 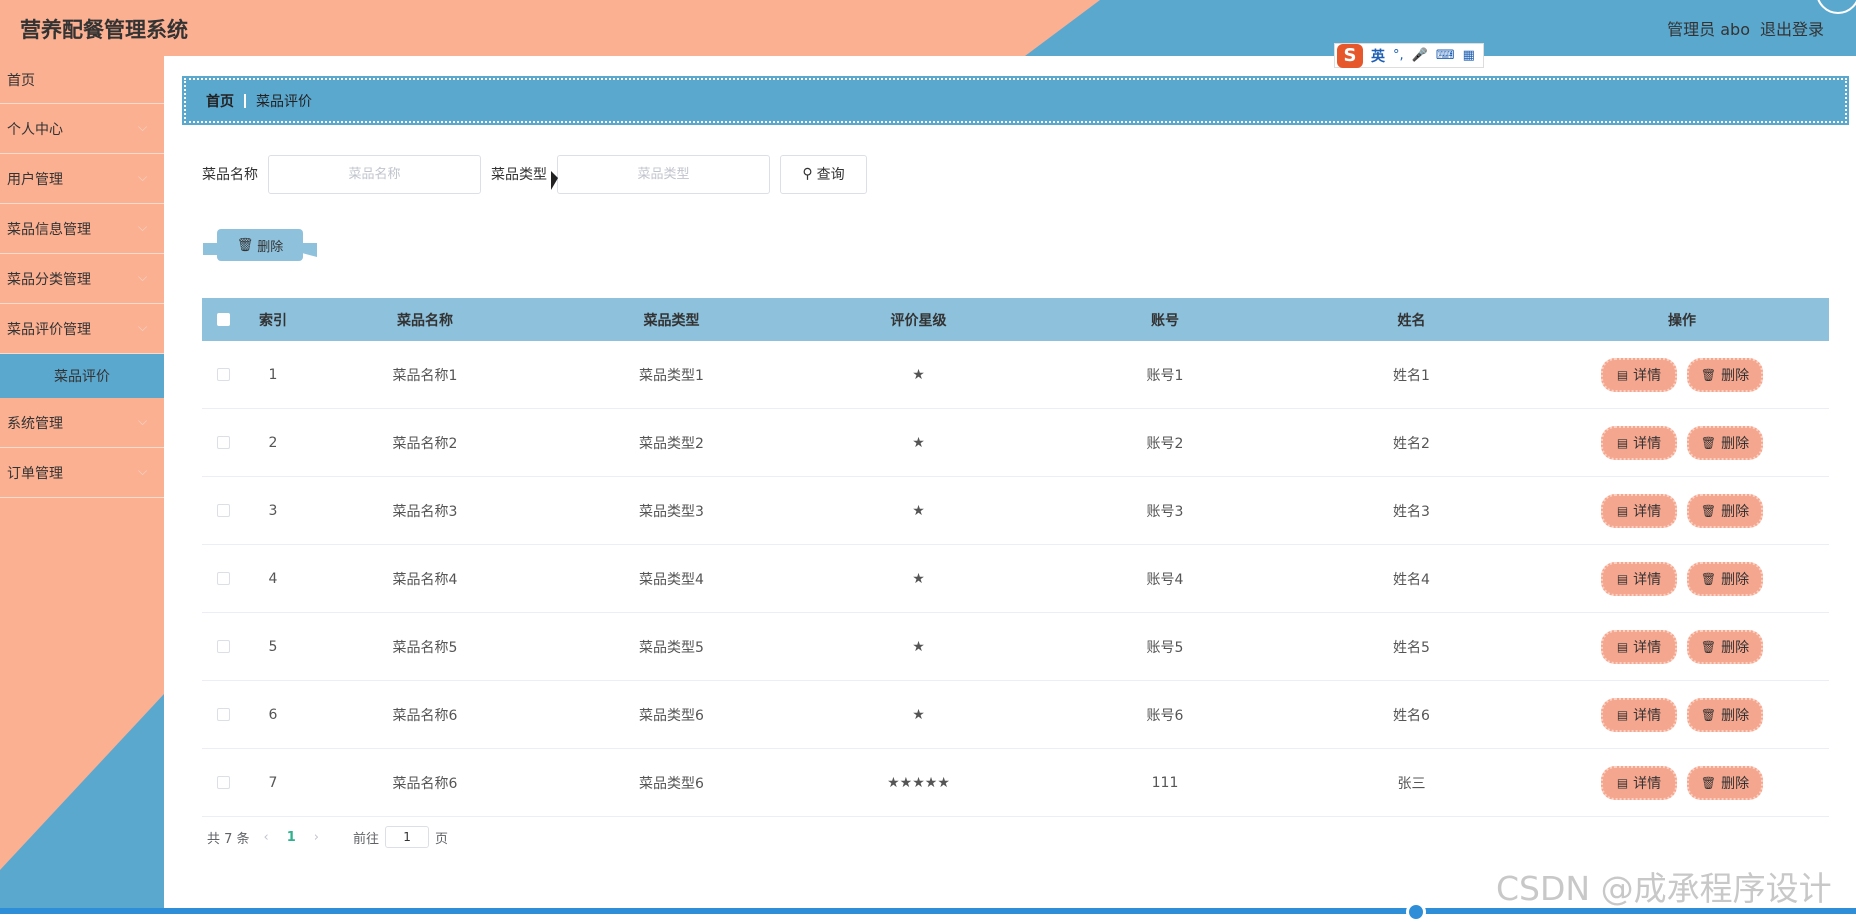 What do you see at coordinates (1411, 715) in the screenshot?
I see `cell-username: 姓名6` at bounding box center [1411, 715].